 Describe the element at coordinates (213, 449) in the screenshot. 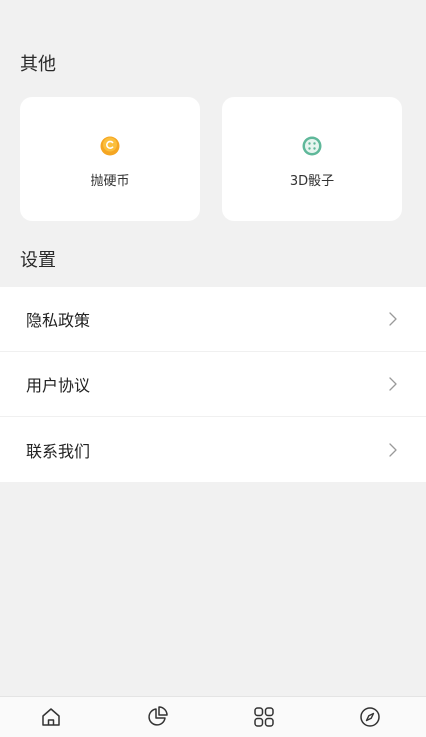

I see `settings-item-contact-us: 联系我们` at that location.